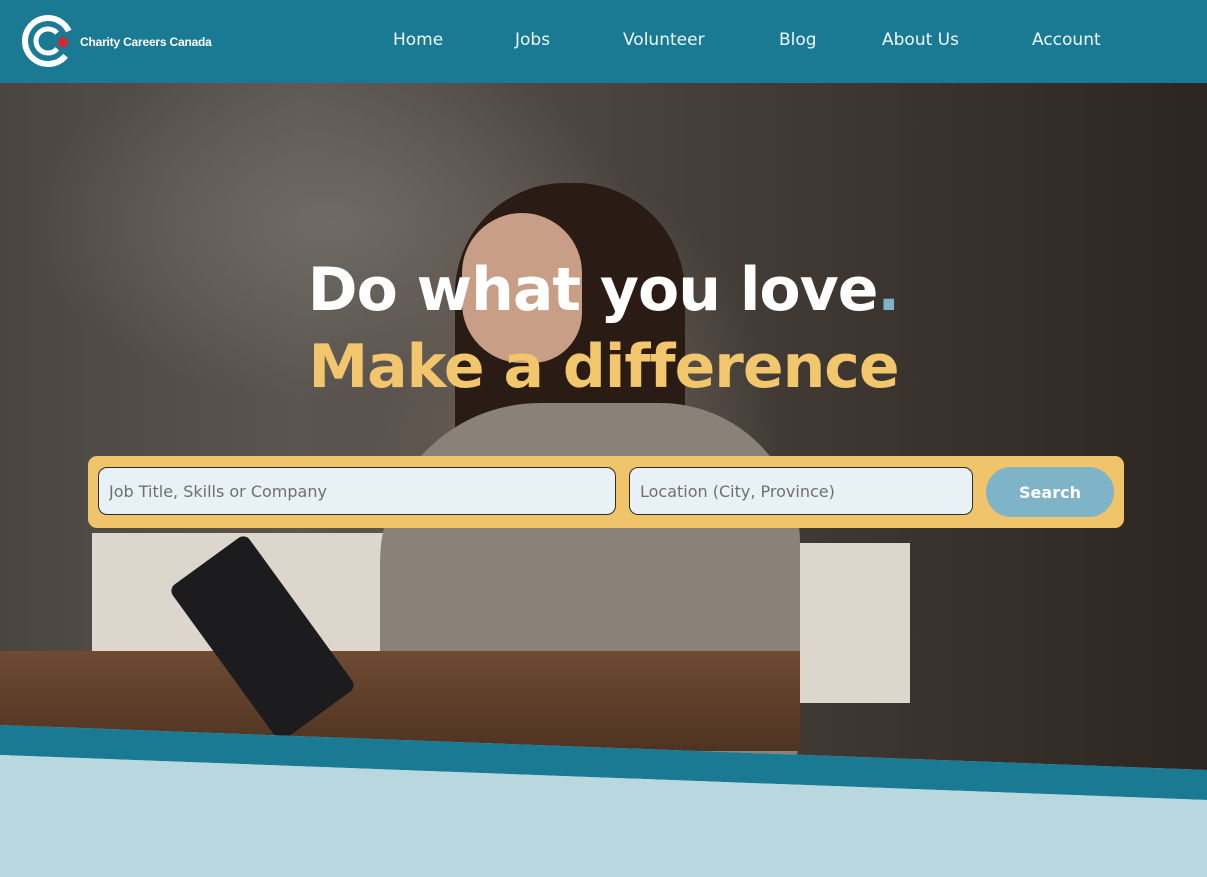 The height and width of the screenshot is (877, 1207). I want to click on job-title-input, so click(357, 491).